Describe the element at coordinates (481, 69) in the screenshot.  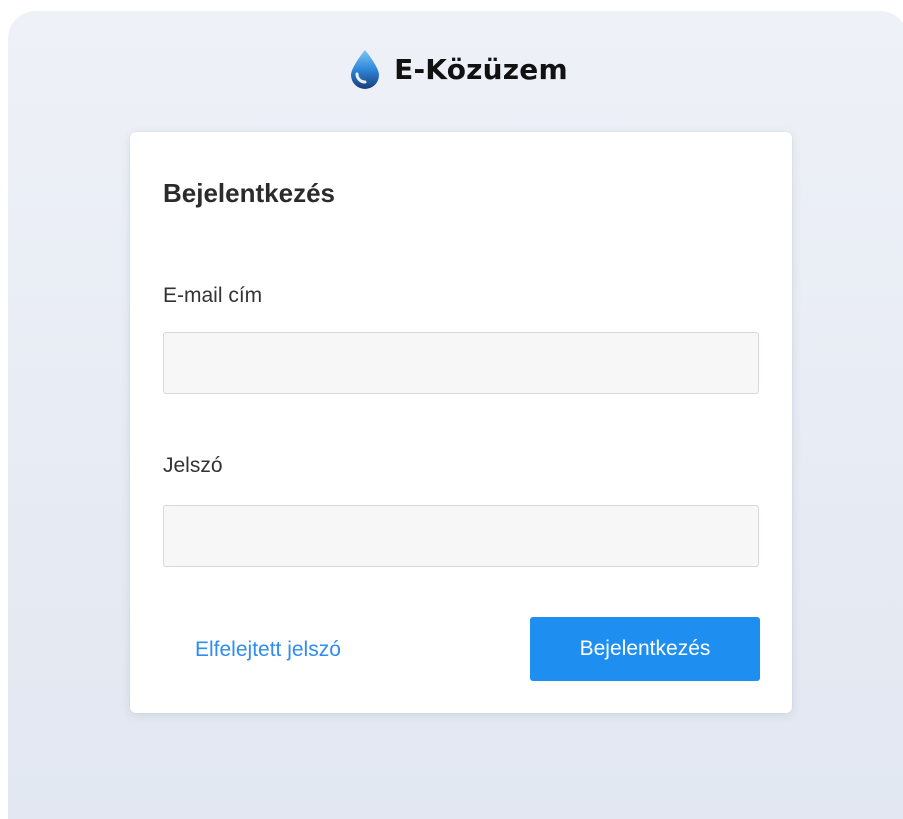
I see `brand-name: E-Közüzem` at that location.